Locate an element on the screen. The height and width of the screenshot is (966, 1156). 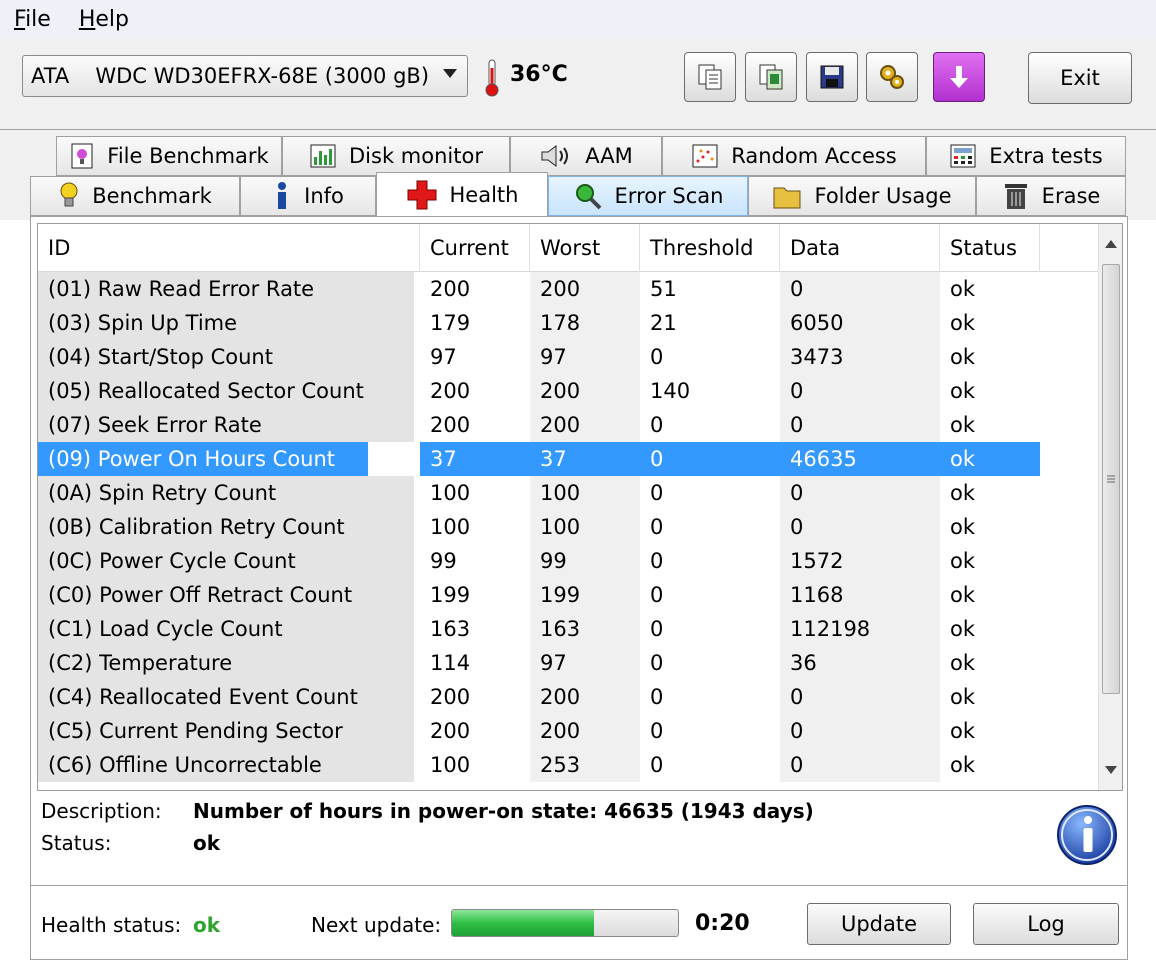
download-button is located at coordinates (959, 77).